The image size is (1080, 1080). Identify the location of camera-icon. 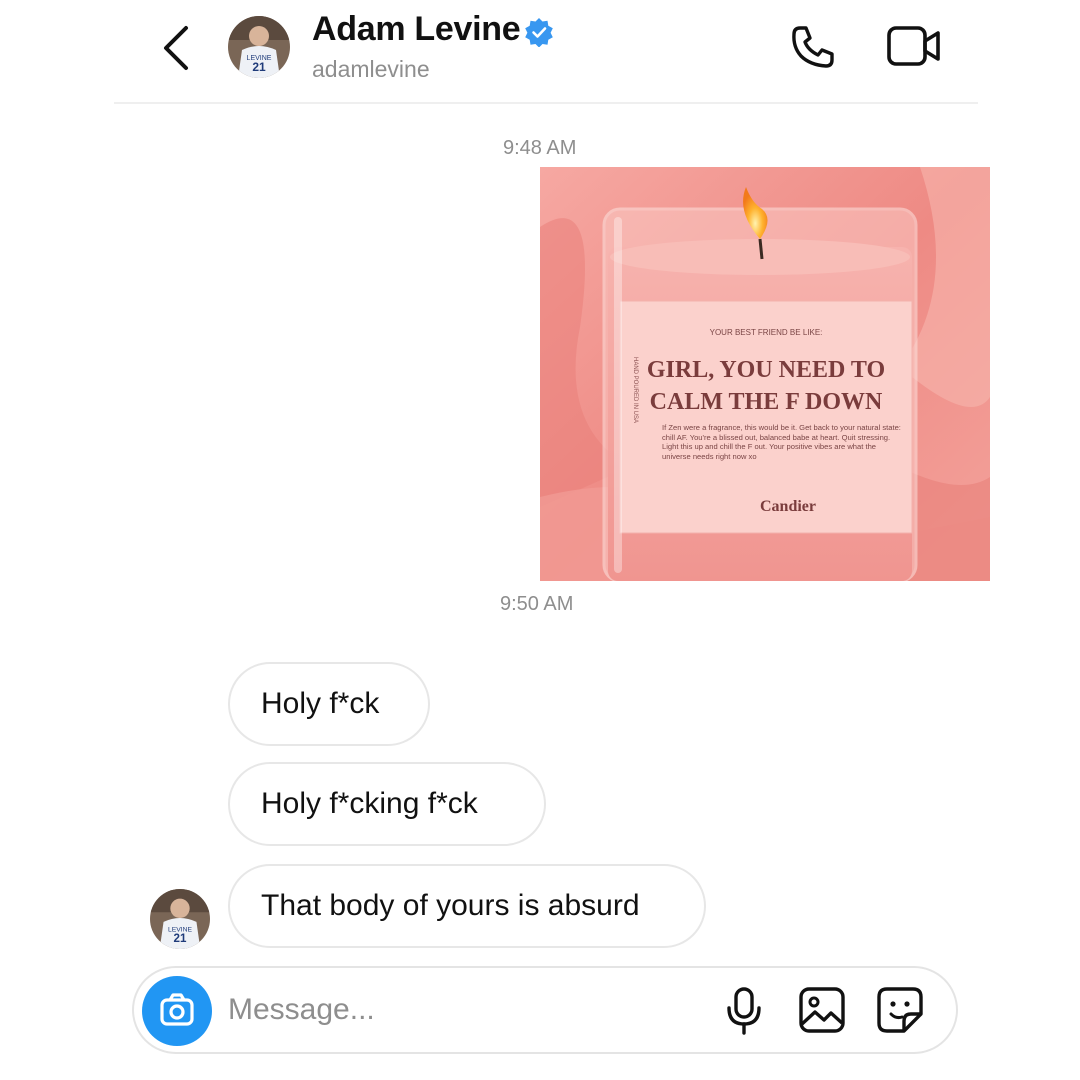
(177, 1009).